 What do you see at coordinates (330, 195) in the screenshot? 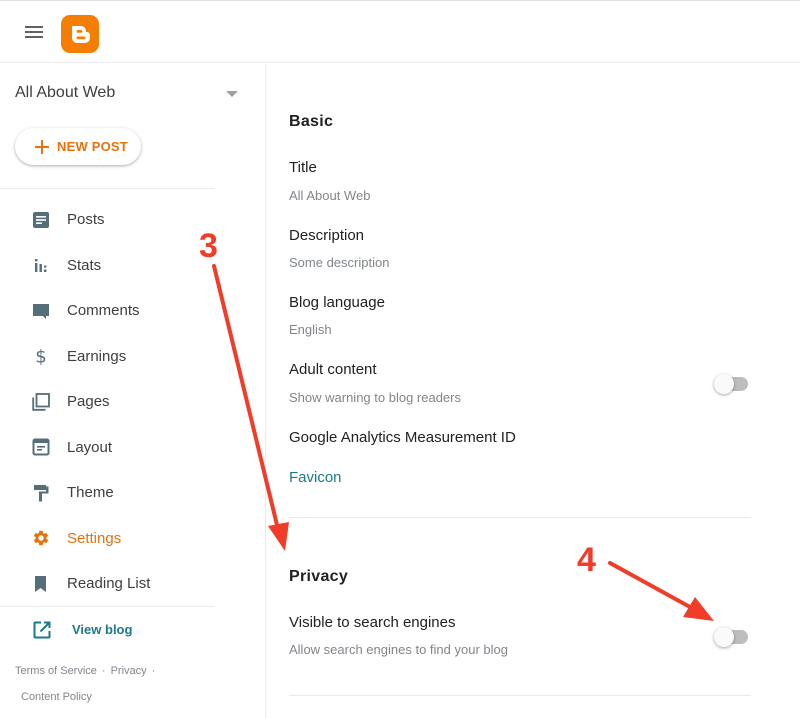
I see `title-value: All About Web` at bounding box center [330, 195].